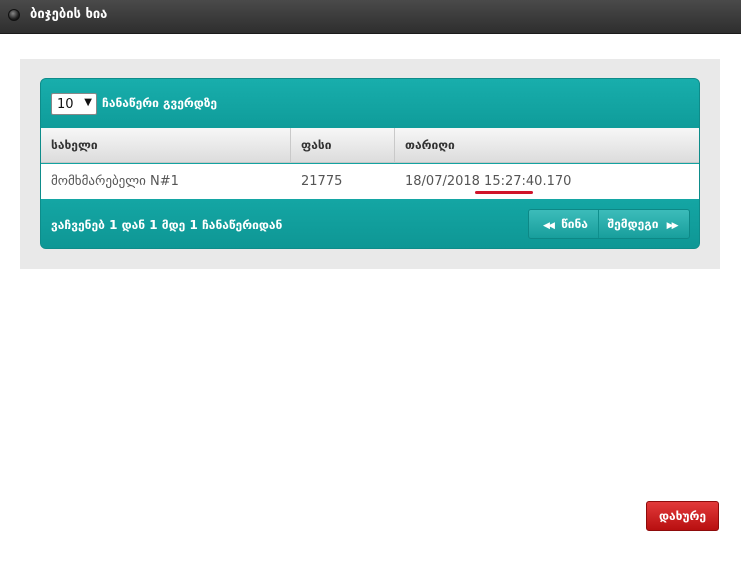 The image size is (741, 585). I want to click on per-page-value: 10, so click(65, 104).